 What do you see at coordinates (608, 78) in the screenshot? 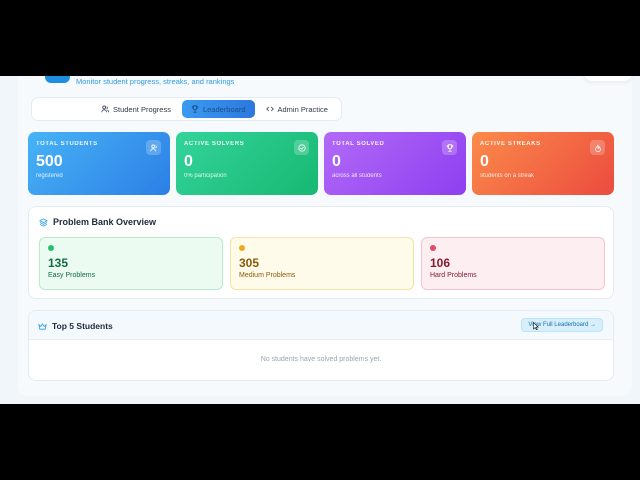
I see `header-action-button` at bounding box center [608, 78].